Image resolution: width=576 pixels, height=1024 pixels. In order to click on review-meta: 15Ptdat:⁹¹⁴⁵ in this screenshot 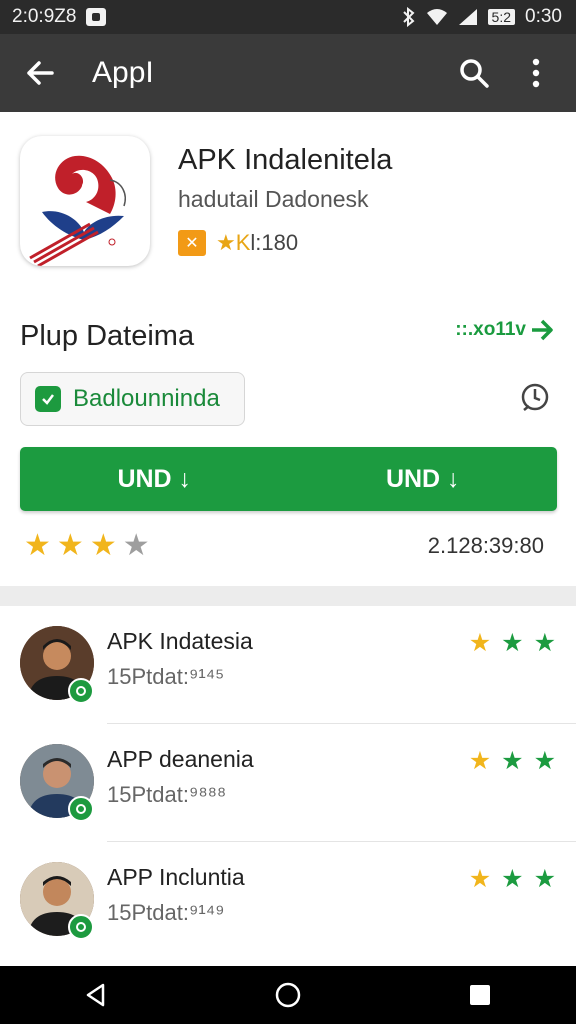, I will do `click(166, 676)`.